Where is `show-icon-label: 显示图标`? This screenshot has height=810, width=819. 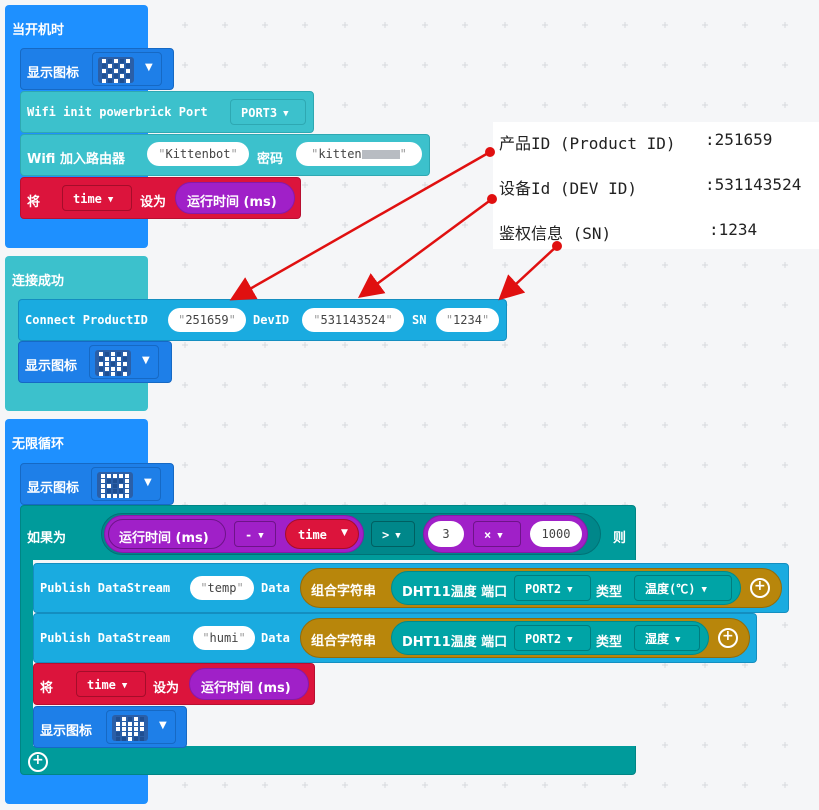 show-icon-label: 显示图标 is located at coordinates (53, 73).